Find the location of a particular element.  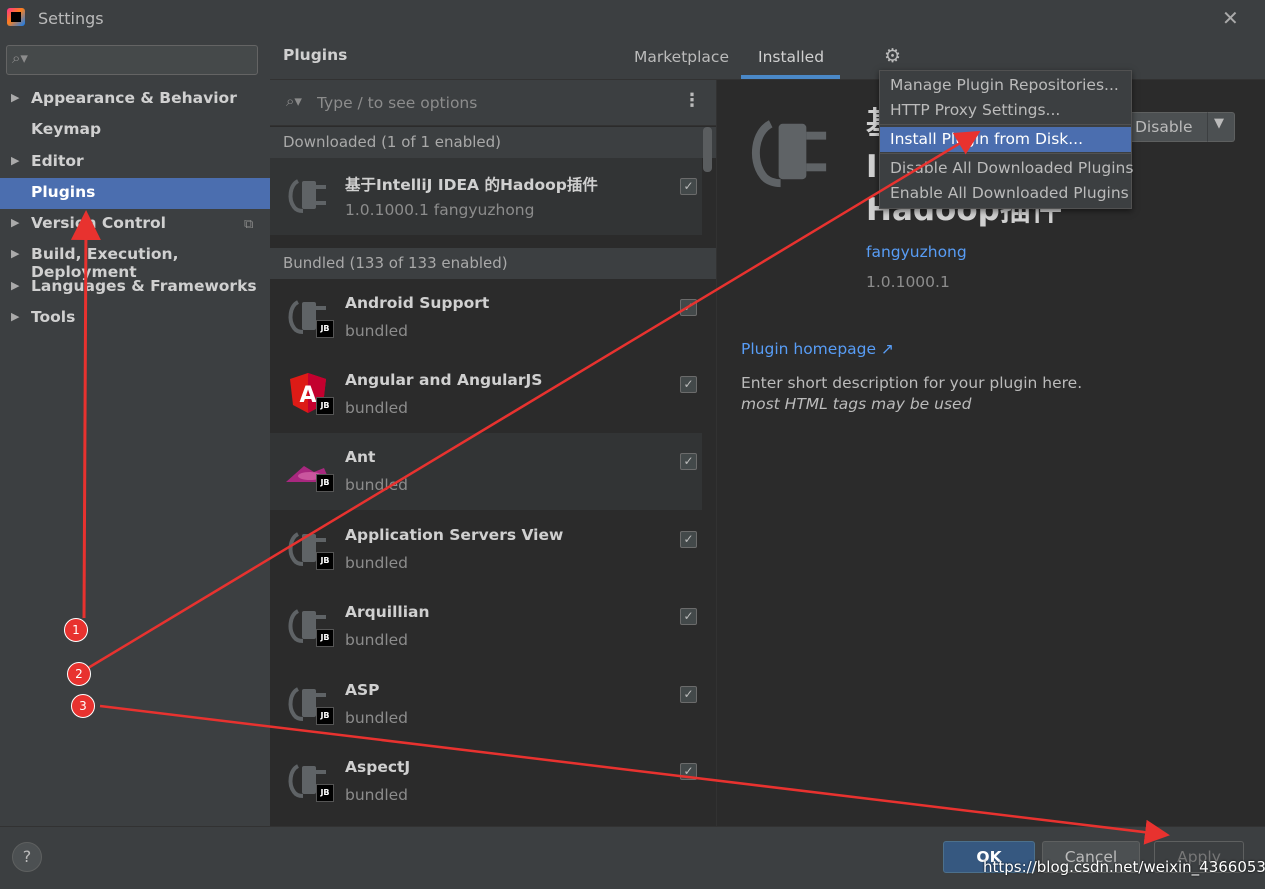

arrow-to-apply is located at coordinates (634, 774).